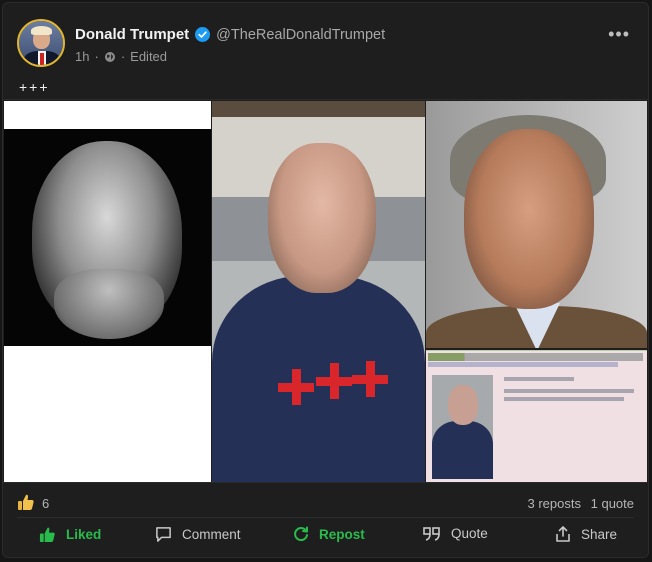 This screenshot has height=562, width=652. Describe the element at coordinates (109, 56) in the screenshot. I see `globe-icon` at that location.